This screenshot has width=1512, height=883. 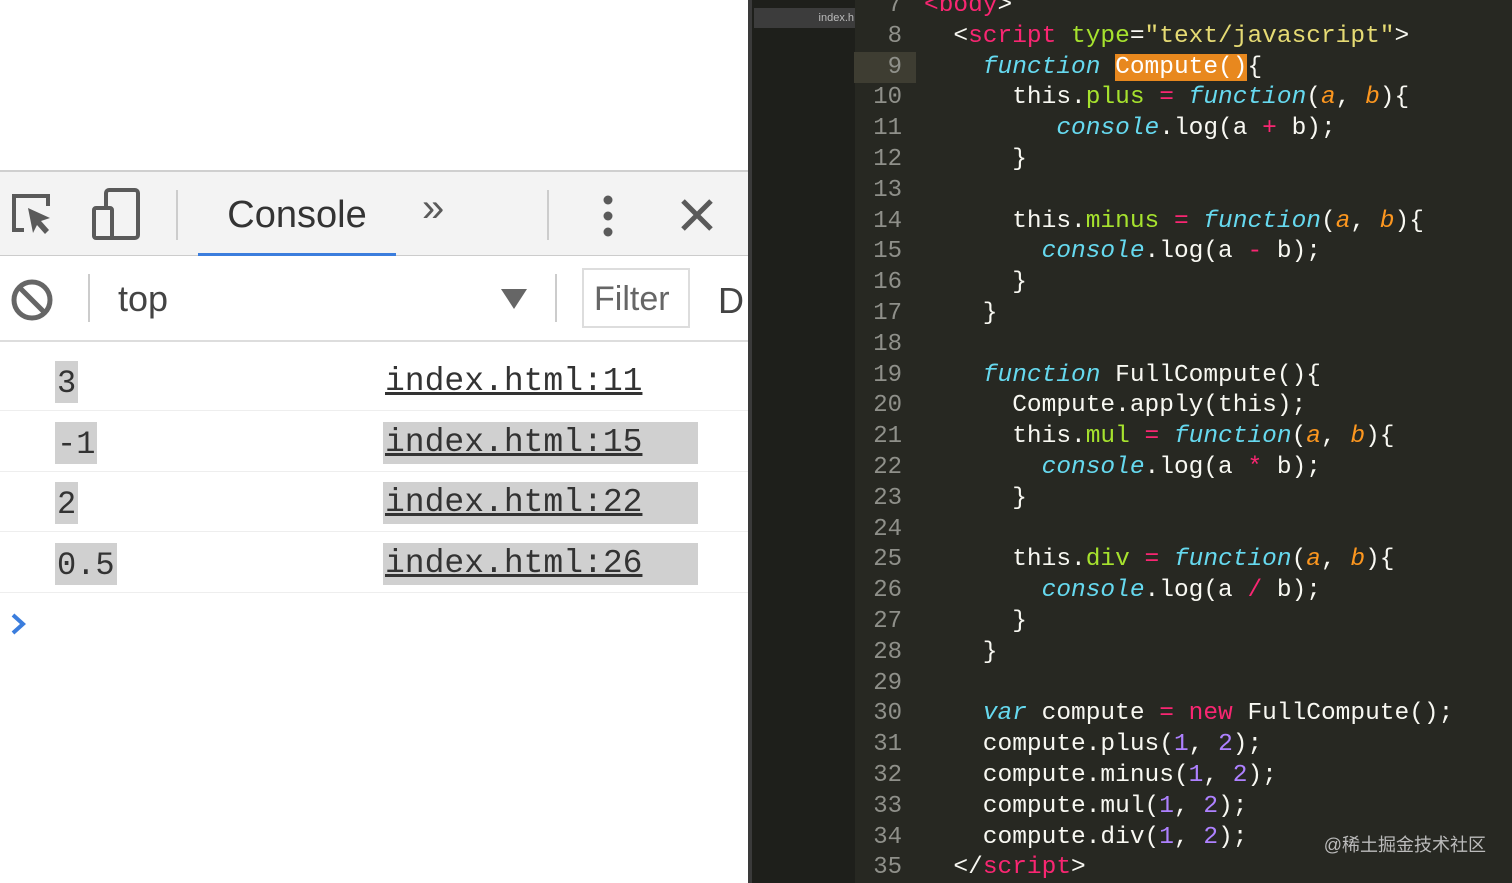 What do you see at coordinates (143, 299) in the screenshot?
I see `context-selector: top` at bounding box center [143, 299].